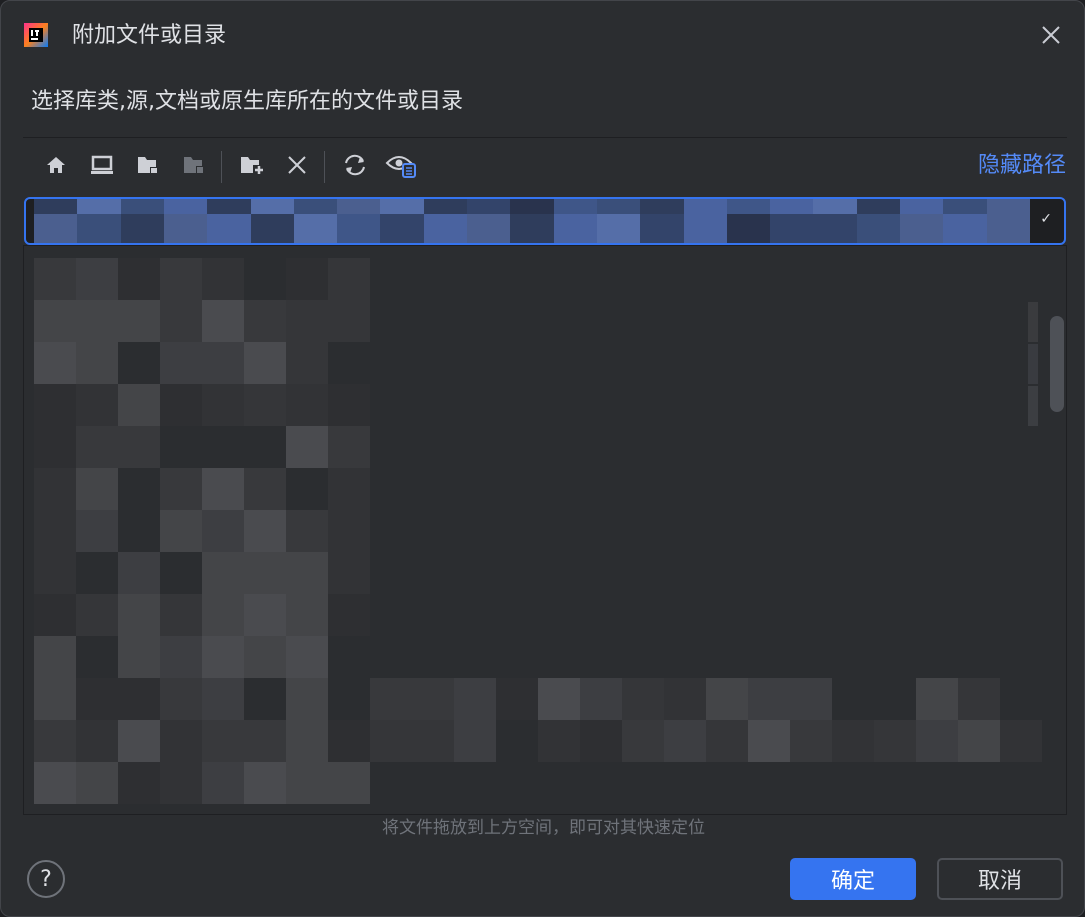 Image resolution: width=1085 pixels, height=917 pixels. What do you see at coordinates (221, 167) in the screenshot?
I see `toolbar-separator` at bounding box center [221, 167].